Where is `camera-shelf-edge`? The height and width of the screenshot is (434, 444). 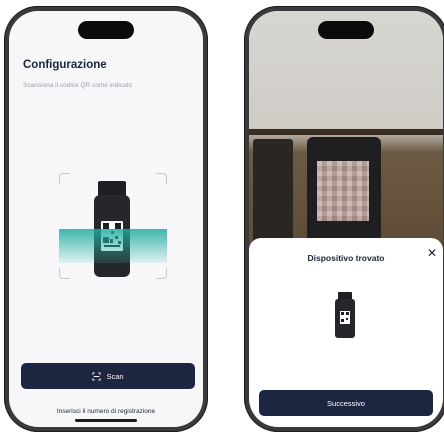
camera-shelf-edge is located at coordinates (346, 132).